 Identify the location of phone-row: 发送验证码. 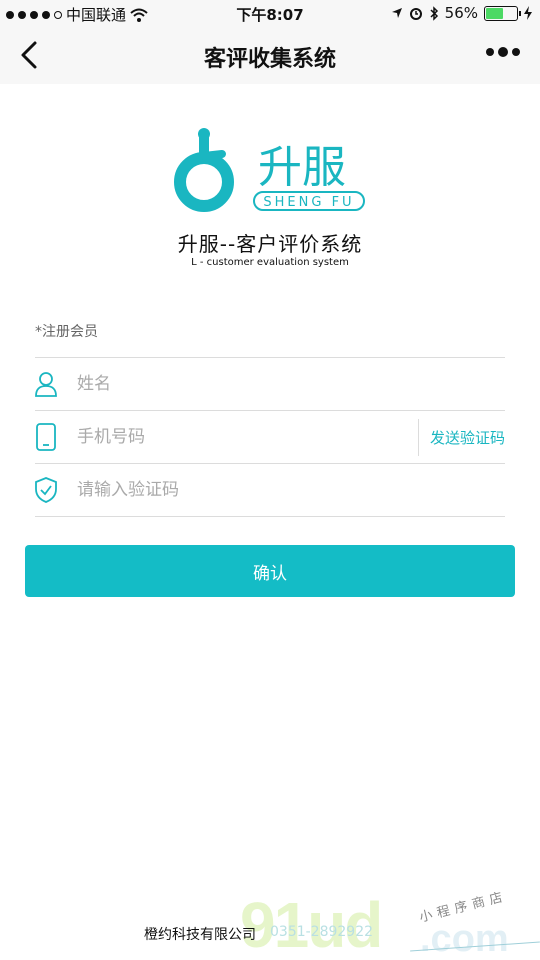
(270, 437).